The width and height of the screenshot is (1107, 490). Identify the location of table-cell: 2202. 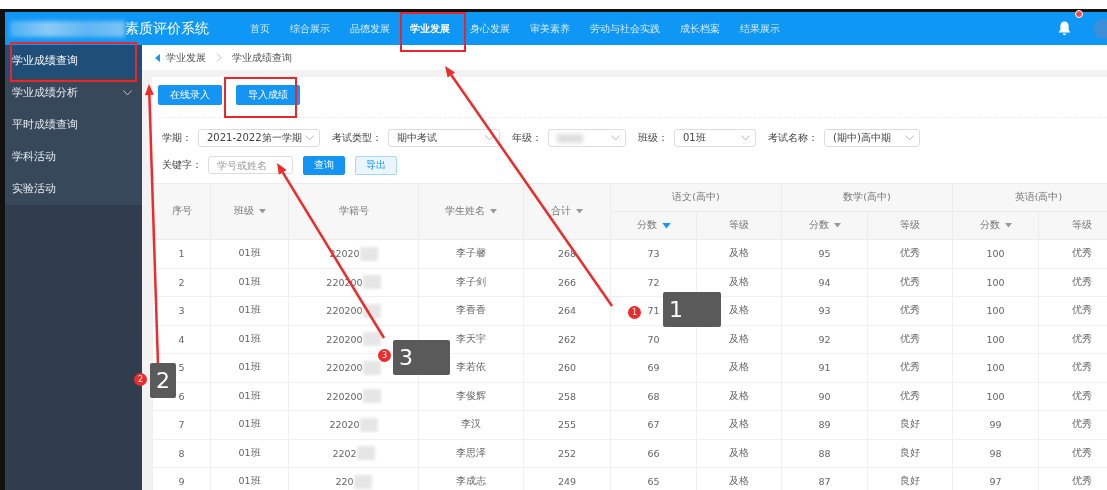
(344, 453).